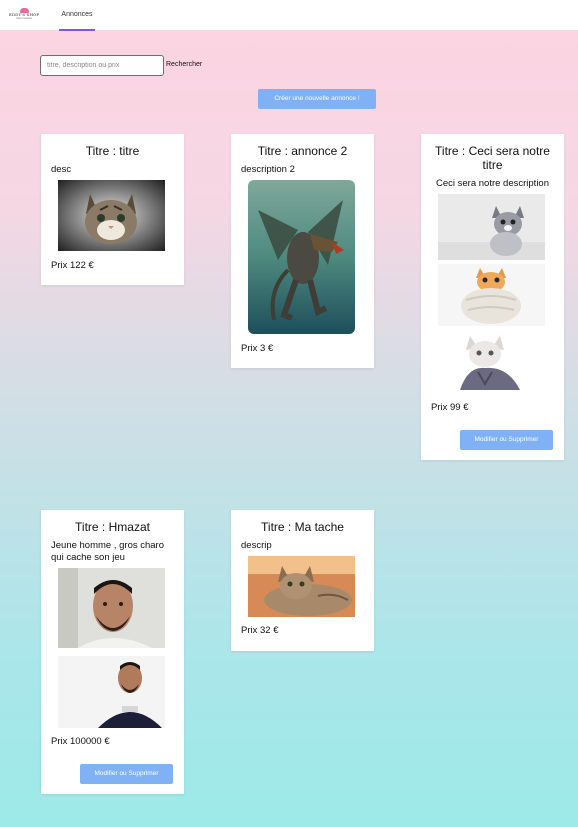 The width and height of the screenshot is (578, 827). Describe the element at coordinates (491, 227) in the screenshot. I see `kitten-photo` at that location.